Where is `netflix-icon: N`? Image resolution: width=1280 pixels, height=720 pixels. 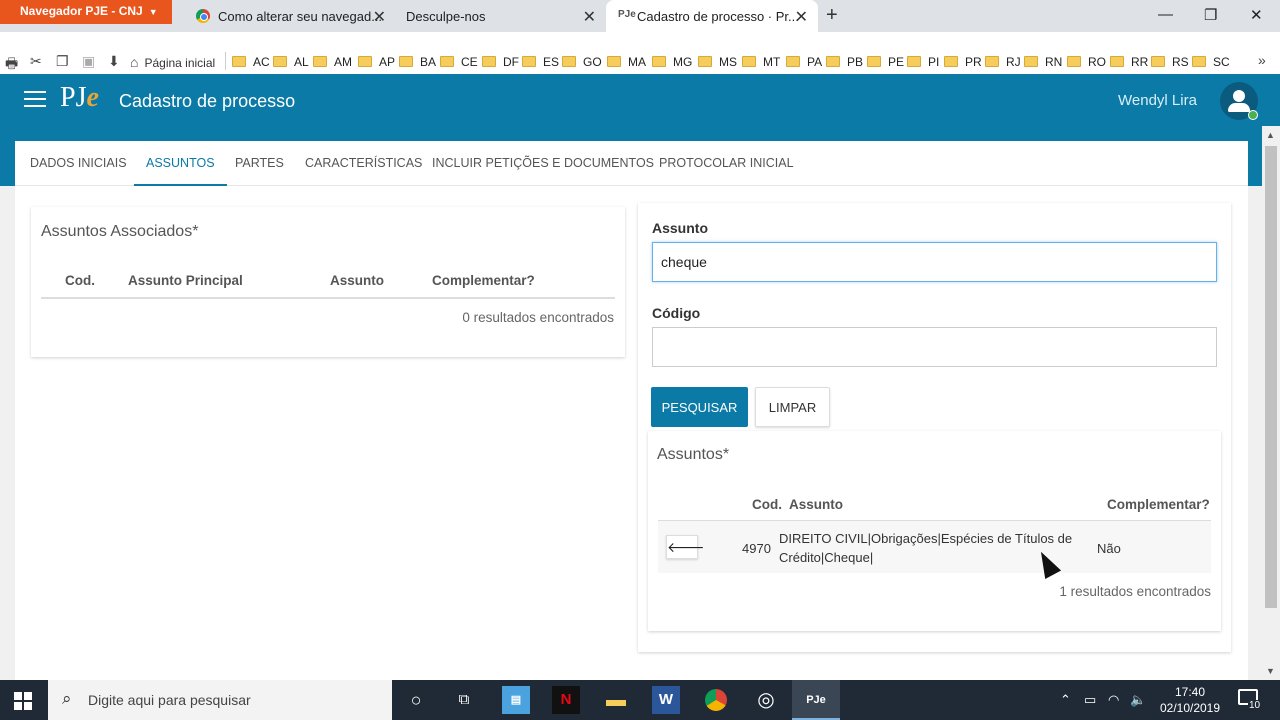 netflix-icon: N is located at coordinates (566, 700).